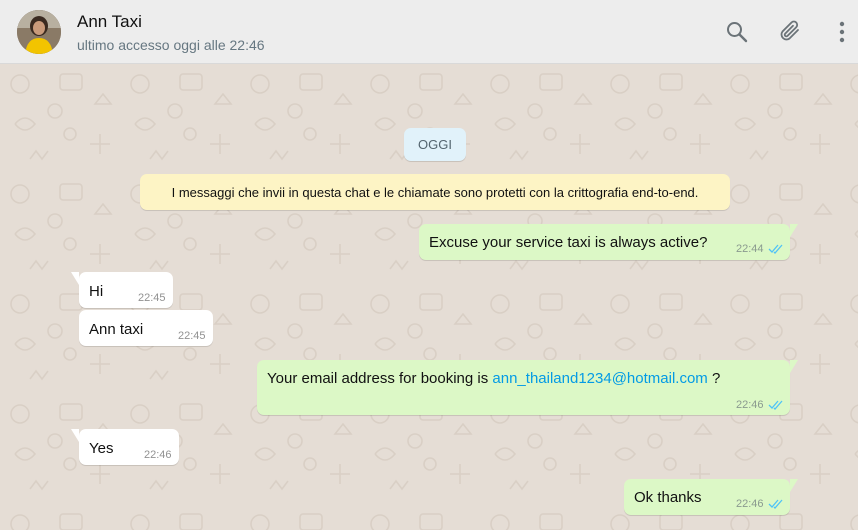 The image size is (858, 530). Describe the element at coordinates (122, 290) in the screenshot. I see `message-bubble-incoming: Hi 22:45` at that location.